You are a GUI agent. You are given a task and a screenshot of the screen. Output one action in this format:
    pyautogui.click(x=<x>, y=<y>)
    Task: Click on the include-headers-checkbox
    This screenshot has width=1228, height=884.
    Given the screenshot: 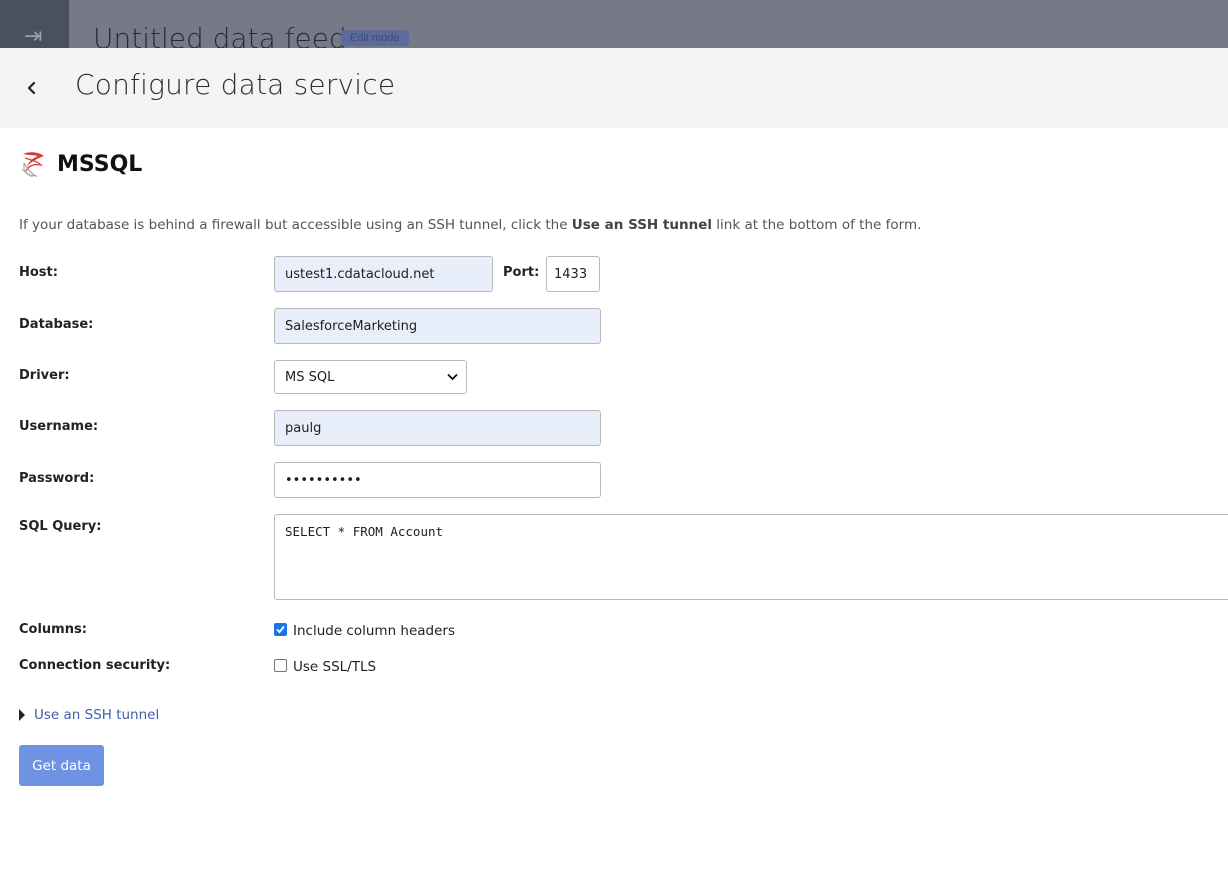 What is the action you would take?
    pyautogui.click(x=280, y=629)
    